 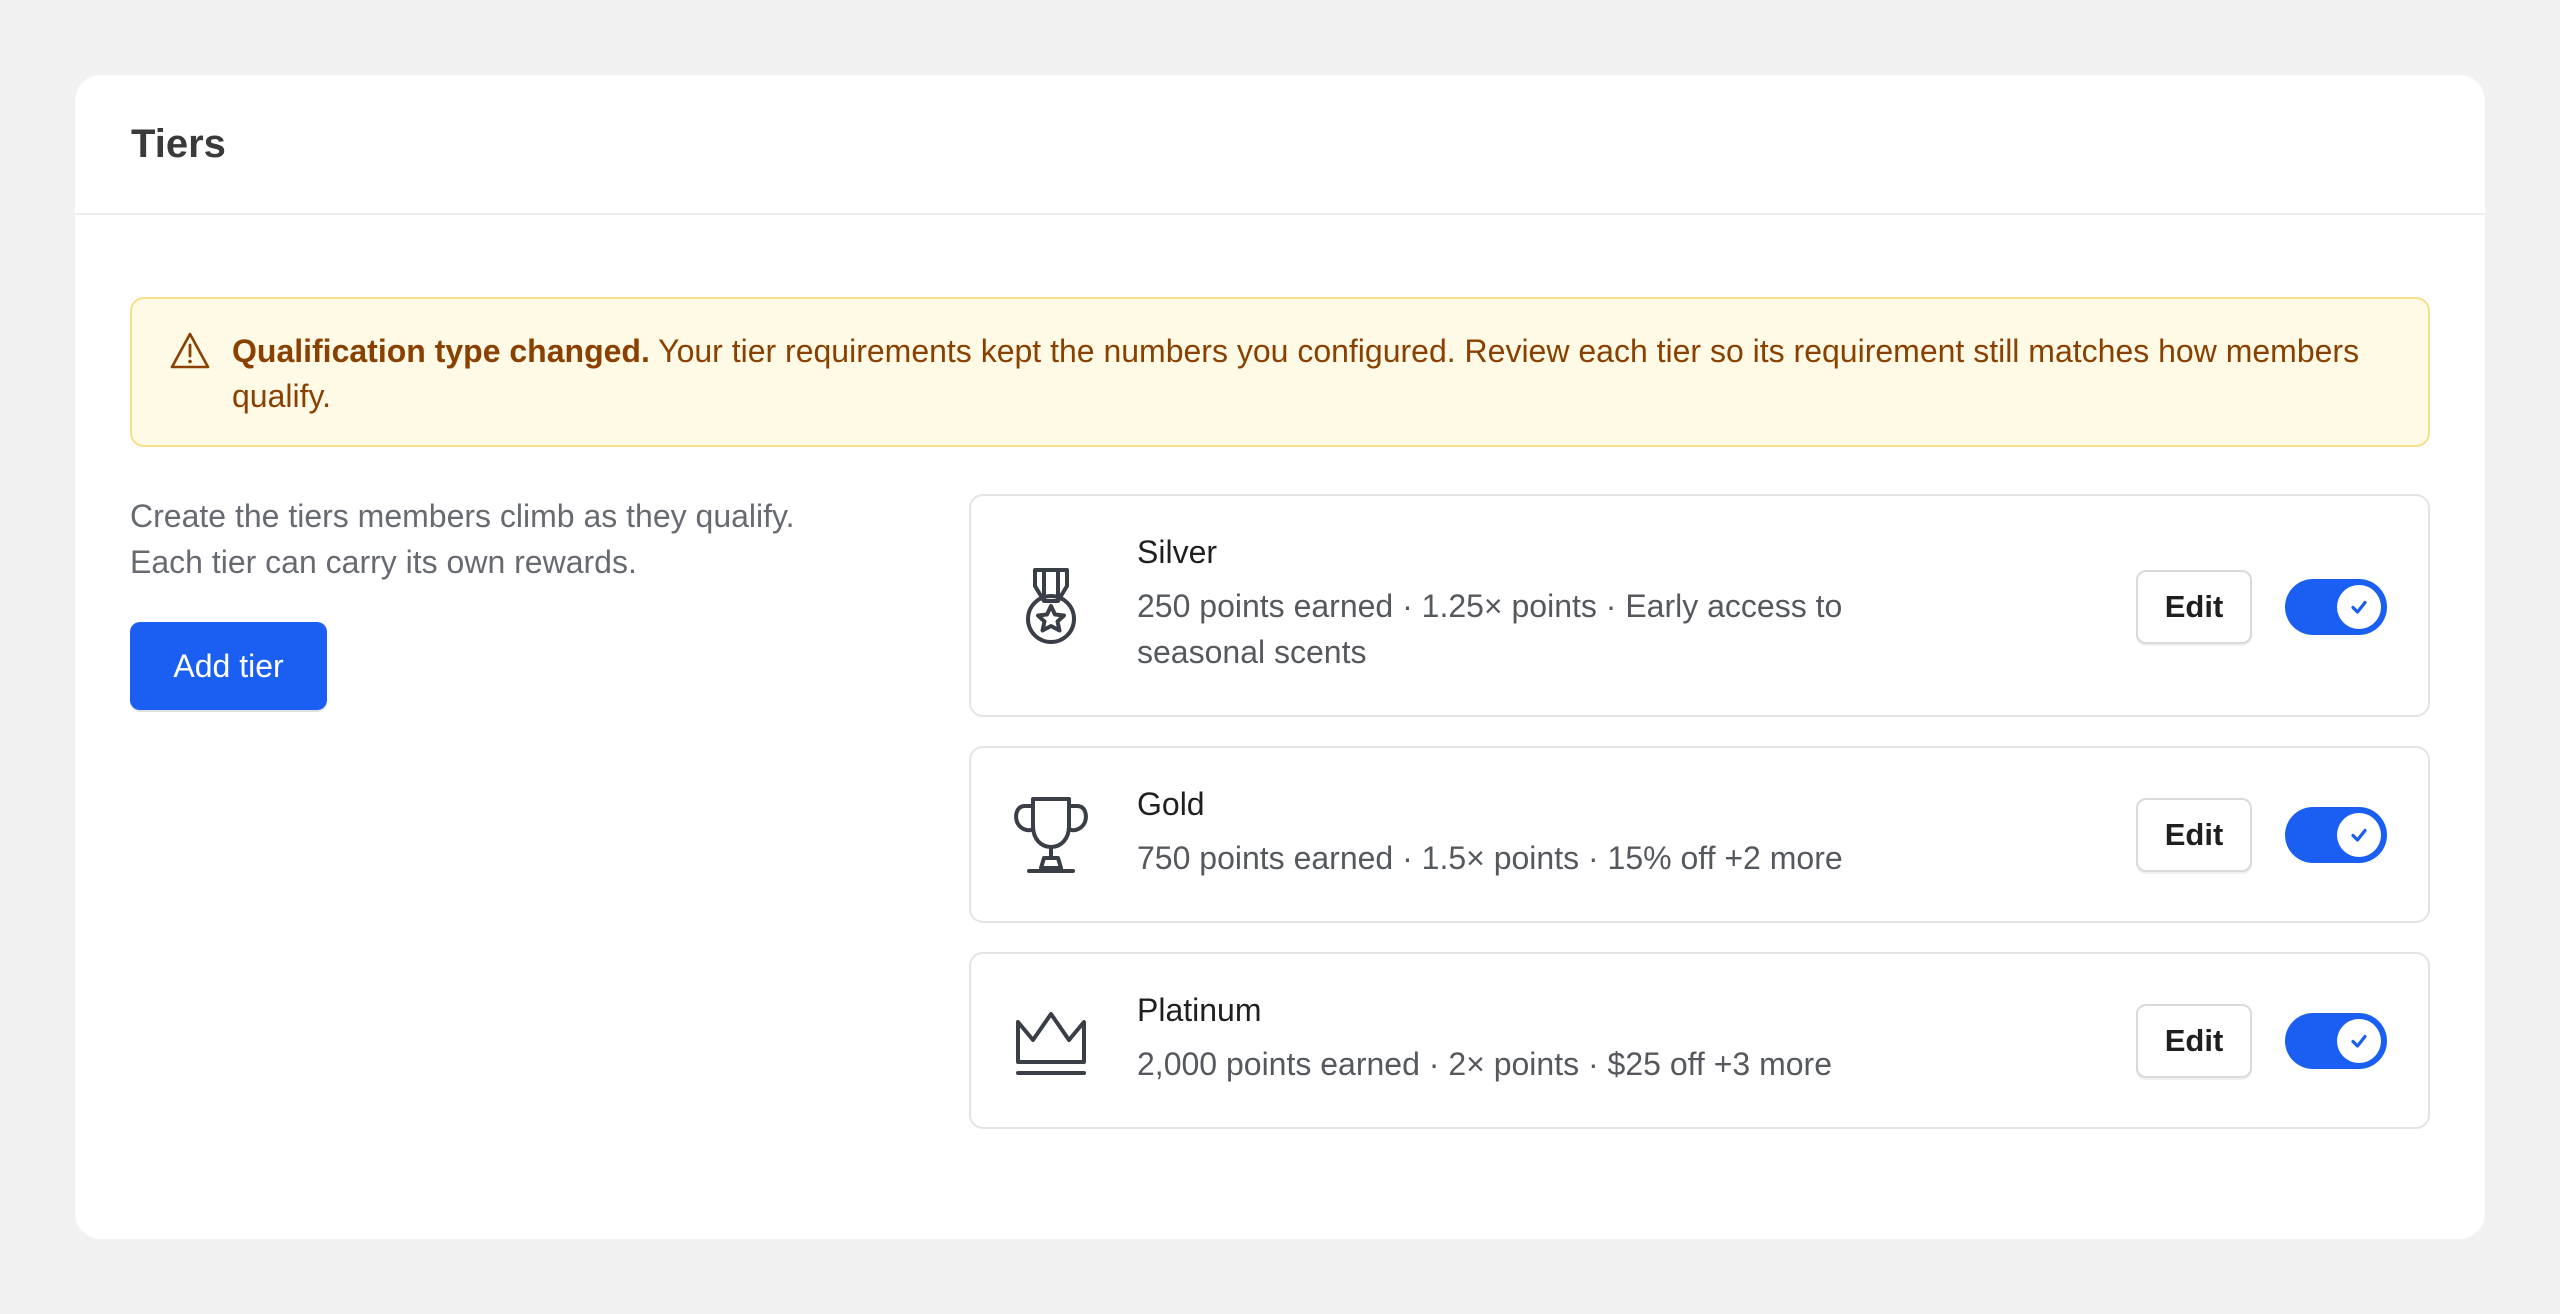 I want to click on banner-title: Qualification type changed., so click(x=441, y=351).